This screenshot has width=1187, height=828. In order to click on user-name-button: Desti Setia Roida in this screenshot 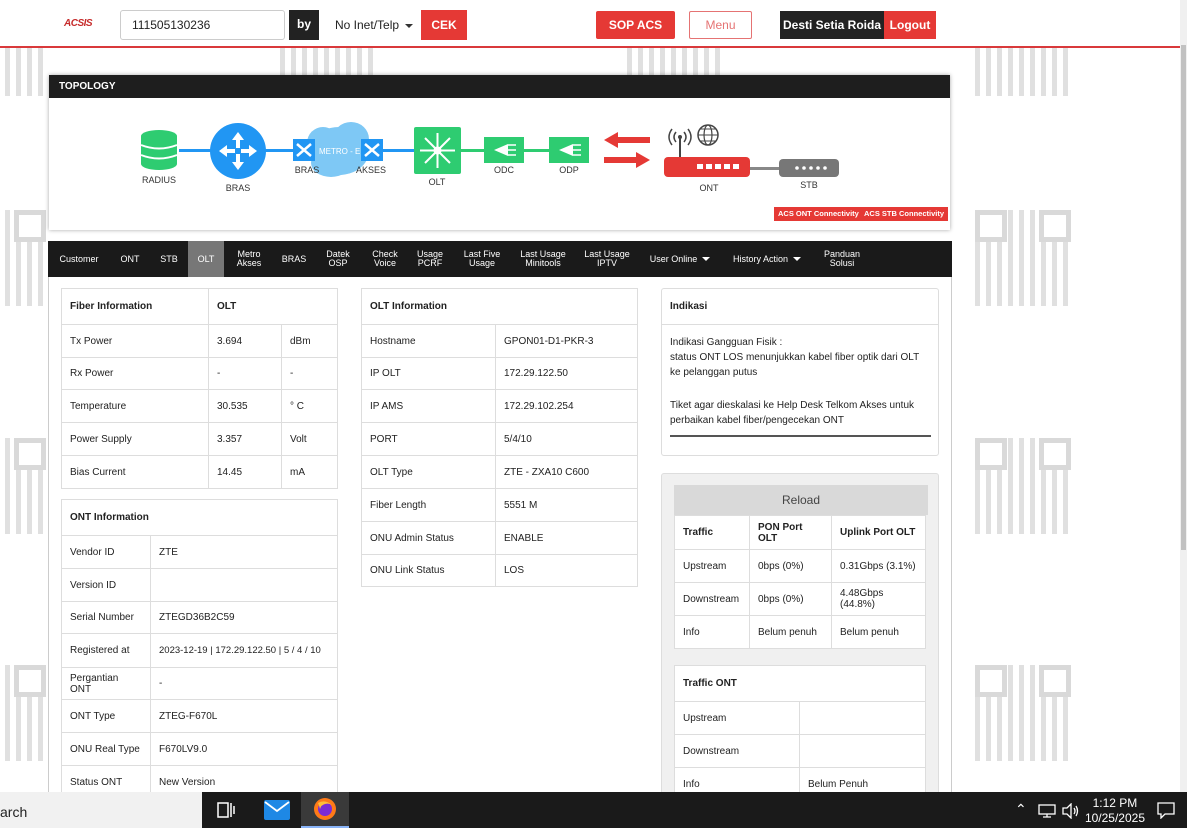, I will do `click(832, 25)`.